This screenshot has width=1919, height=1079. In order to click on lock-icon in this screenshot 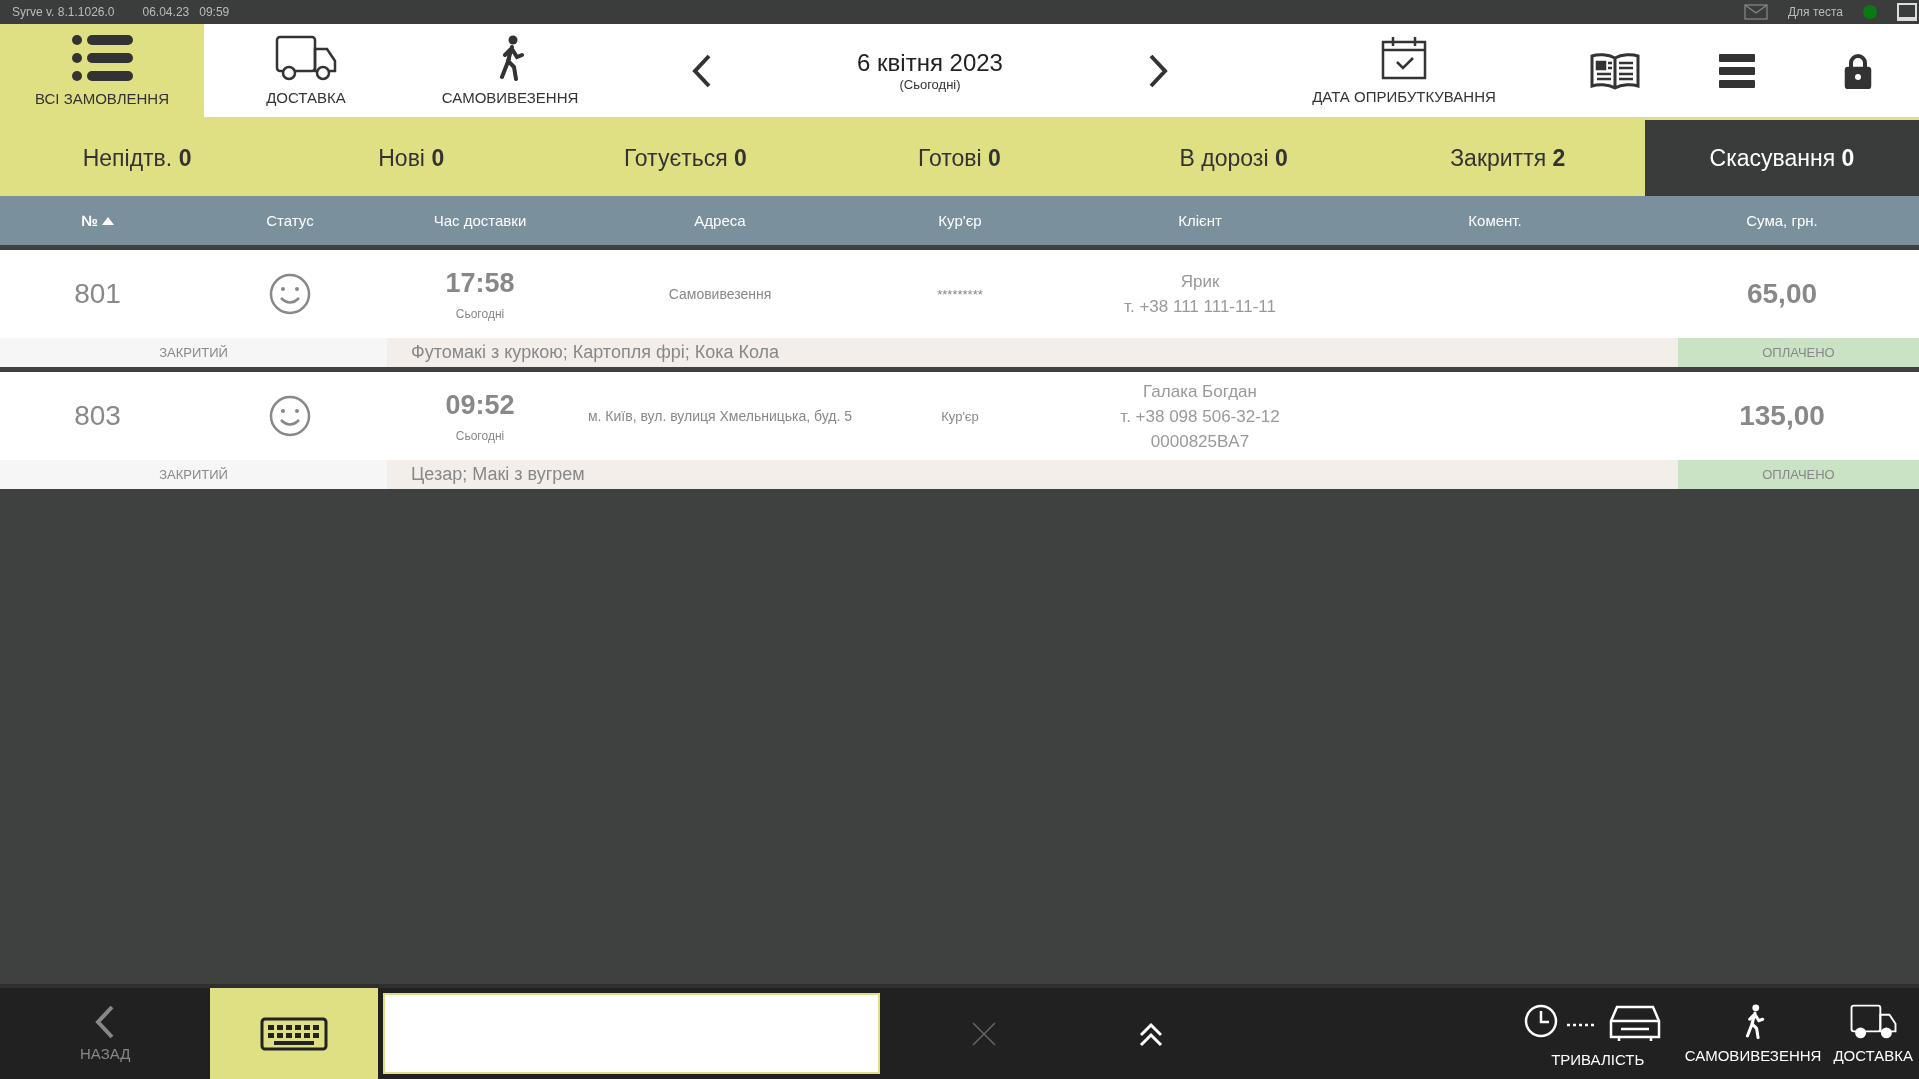, I will do `click(1858, 70)`.